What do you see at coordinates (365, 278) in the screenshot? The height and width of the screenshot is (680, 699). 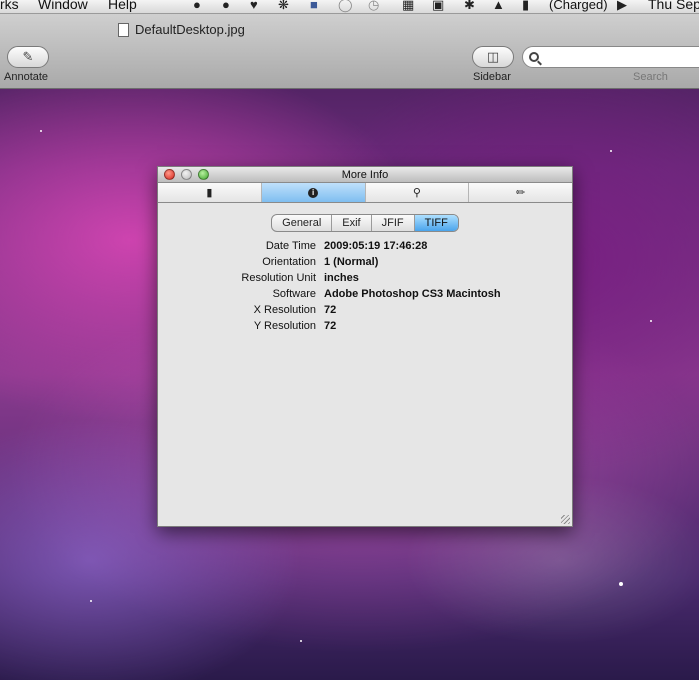 I see `property-row: Resolution Unit inches` at bounding box center [365, 278].